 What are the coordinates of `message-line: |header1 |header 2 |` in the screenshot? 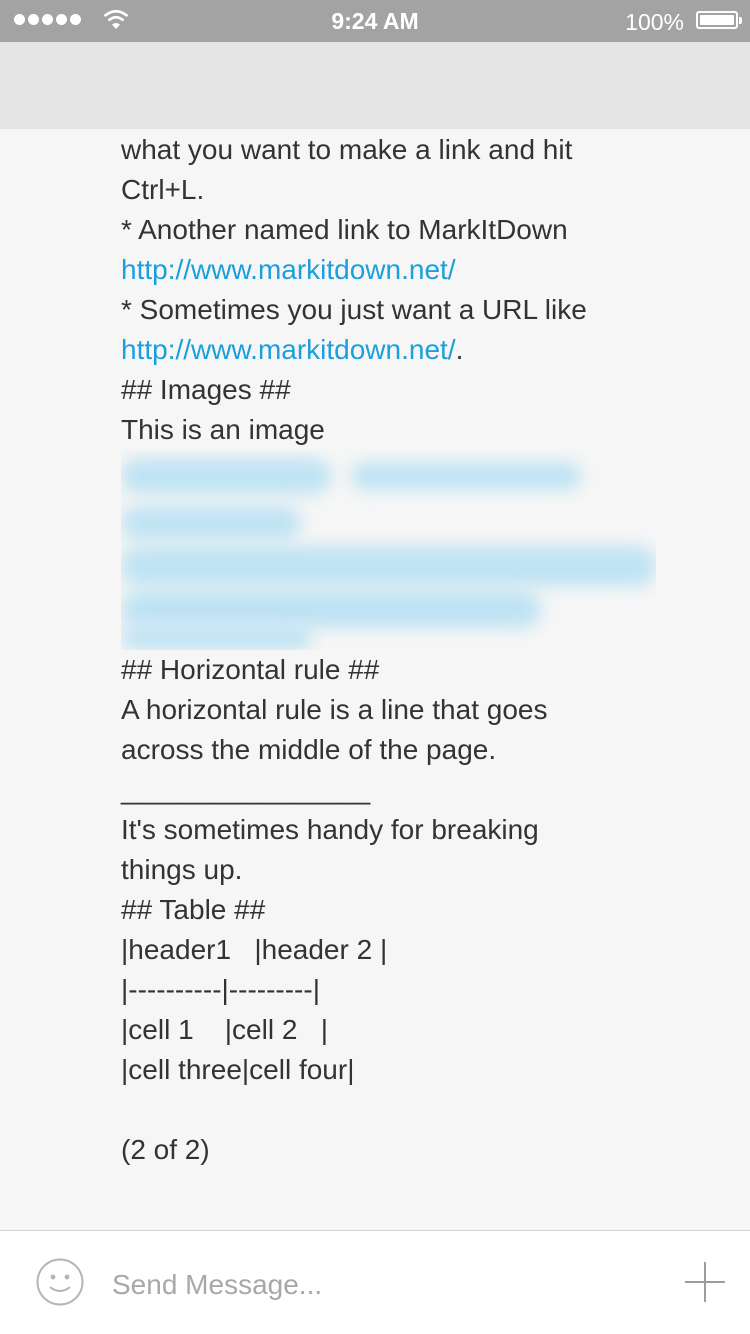 It's located at (254, 949).